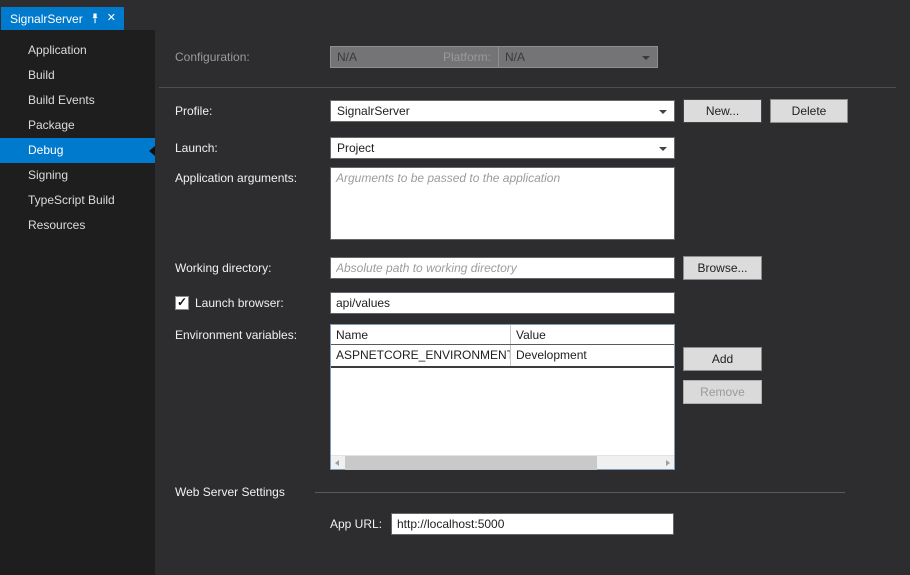  What do you see at coordinates (471, 462) in the screenshot?
I see `scroll-thumb` at bounding box center [471, 462].